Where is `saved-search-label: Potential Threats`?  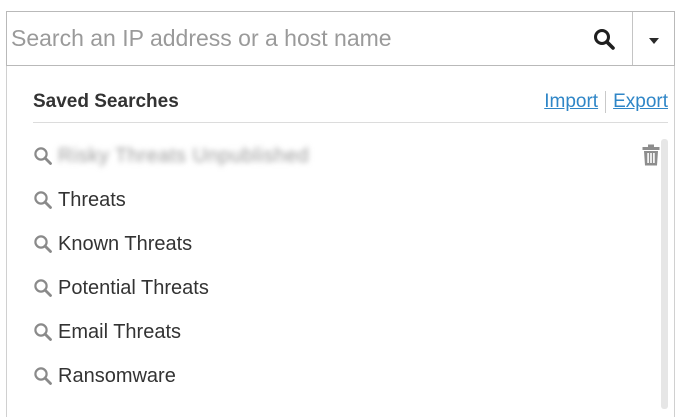
saved-search-label: Potential Threats is located at coordinates (133, 287).